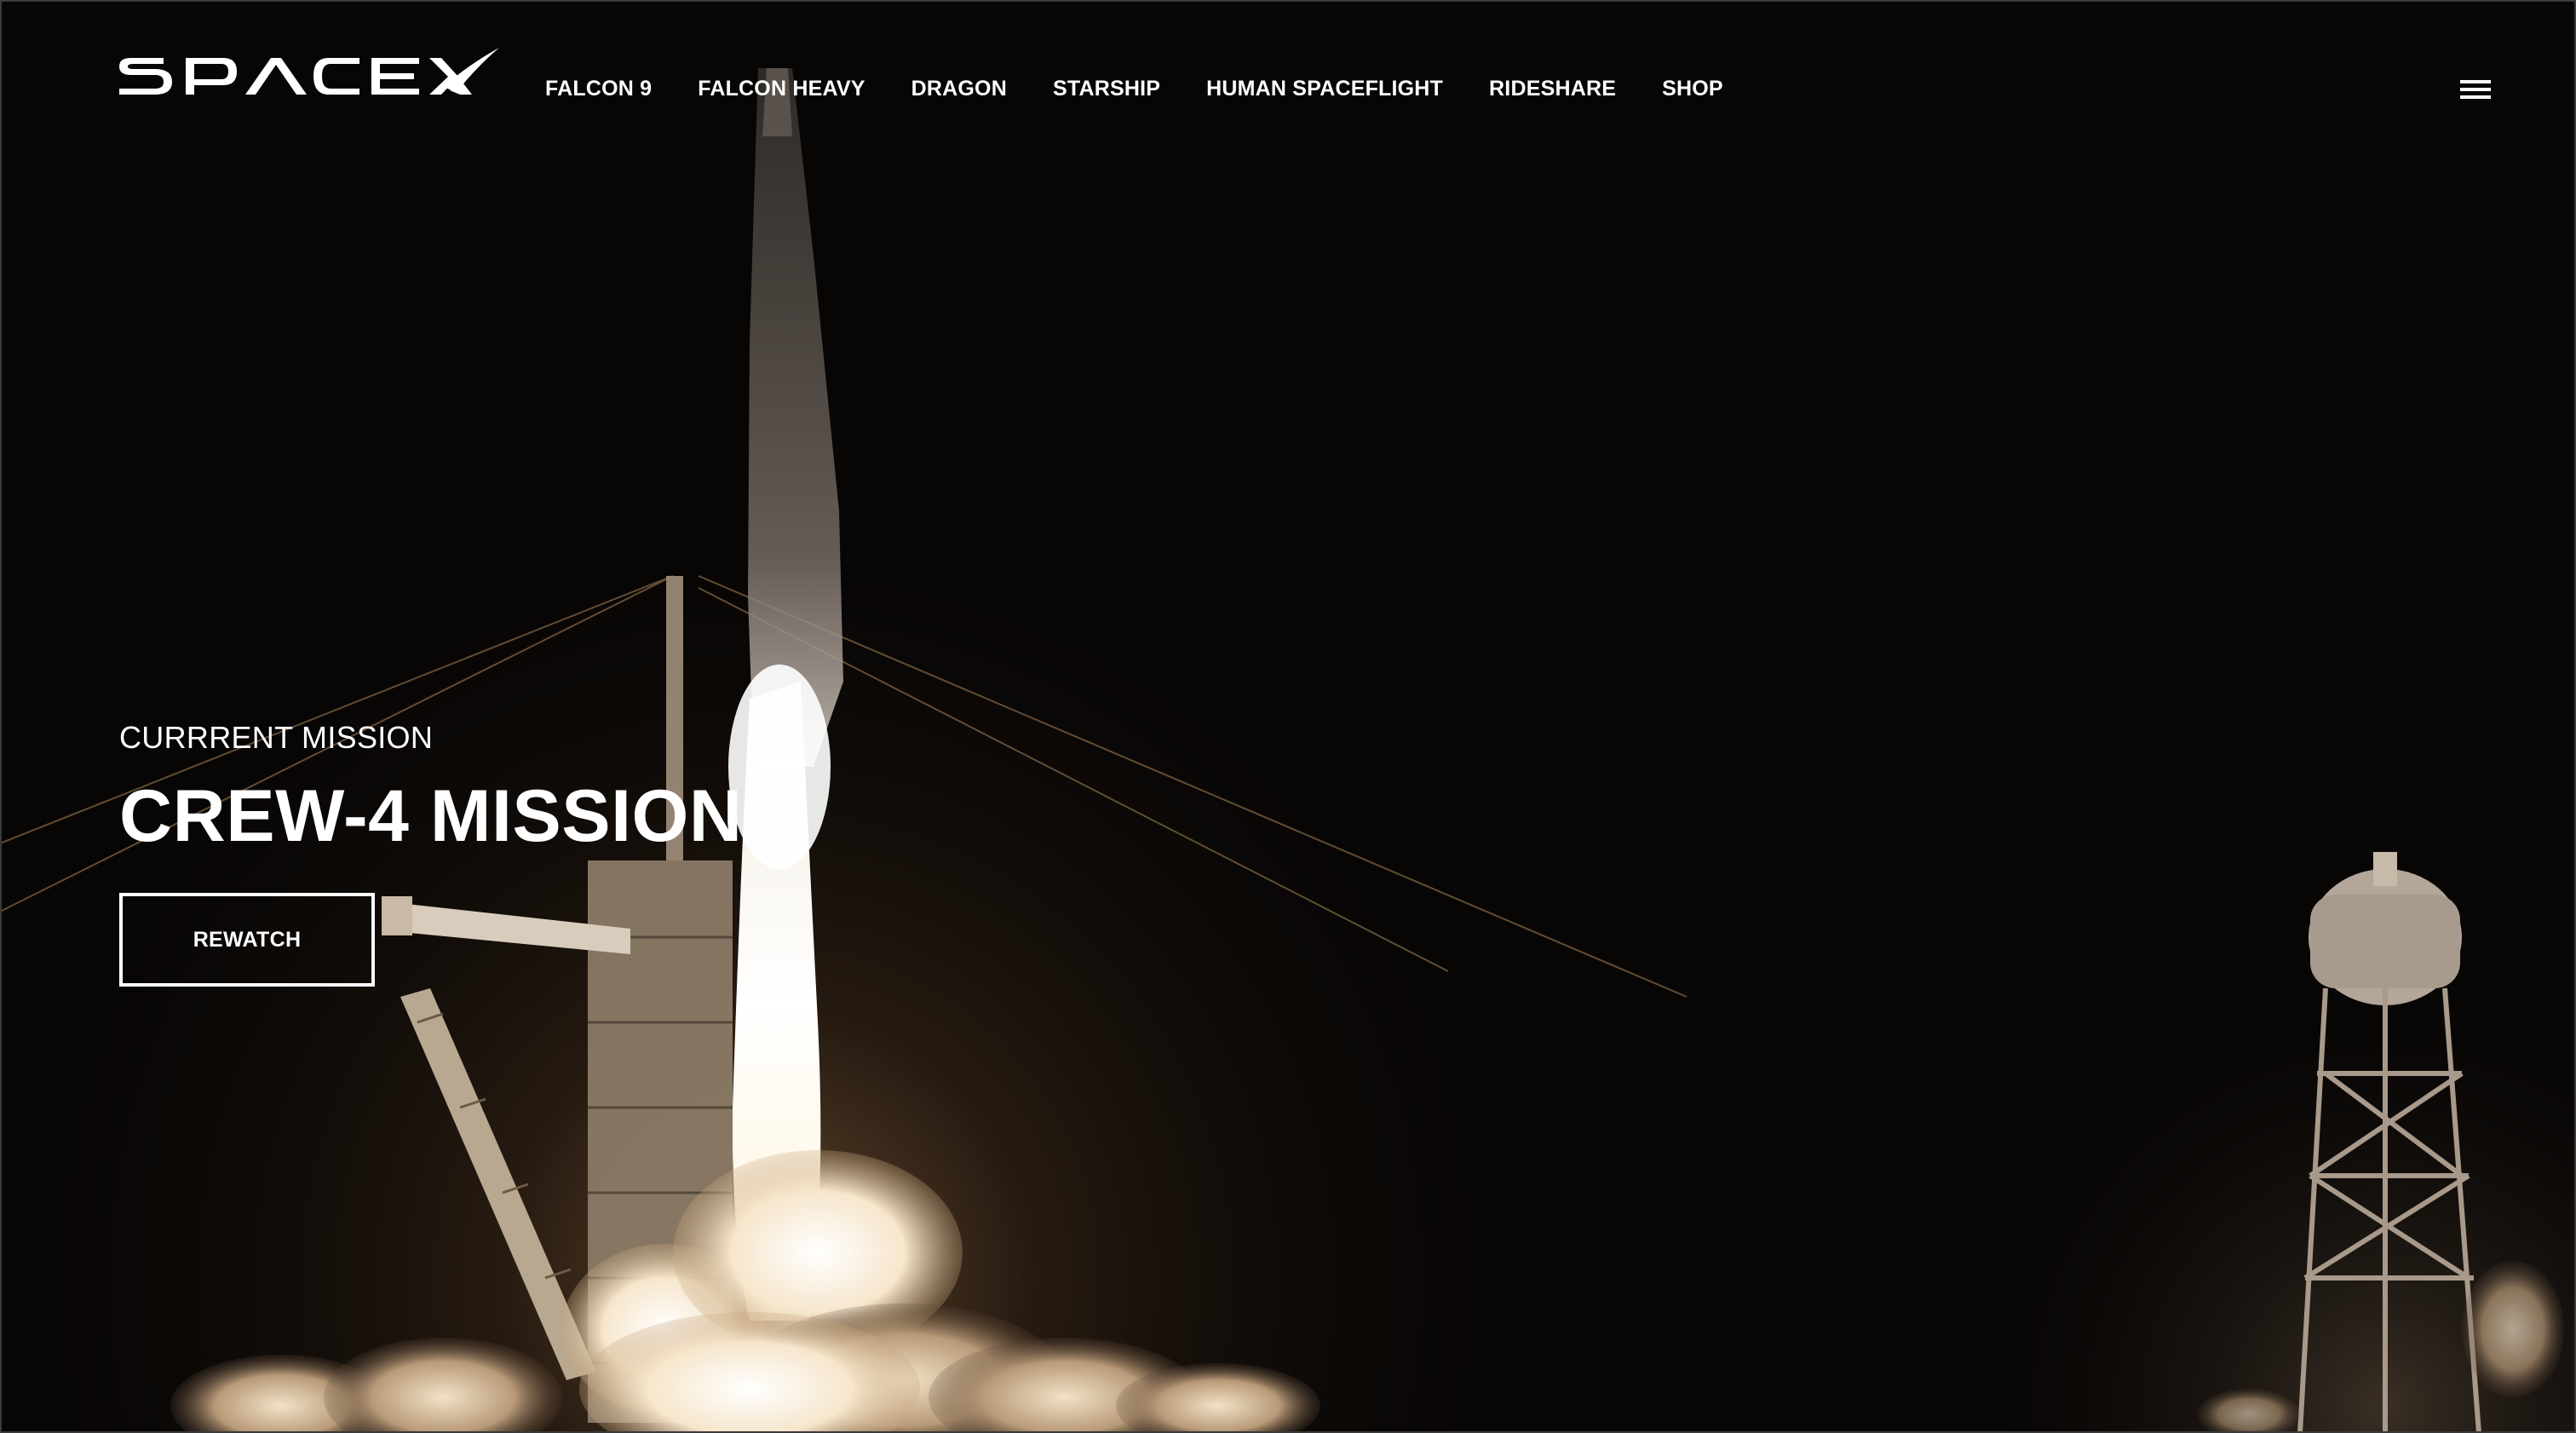 This screenshot has width=2576, height=1433. Describe the element at coordinates (1106, 89) in the screenshot. I see `nav-item-starship: STARSHIP` at that location.